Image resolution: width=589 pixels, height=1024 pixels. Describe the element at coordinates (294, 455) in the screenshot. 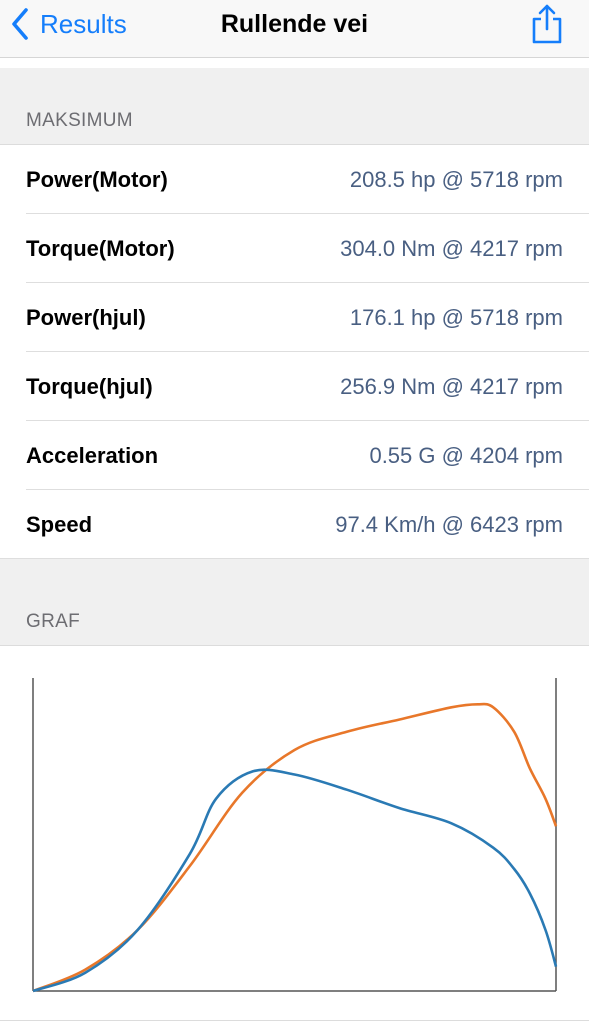

I see `list-item-acceleration: Acceleration 0.55 G @ 4204 rpm` at that location.